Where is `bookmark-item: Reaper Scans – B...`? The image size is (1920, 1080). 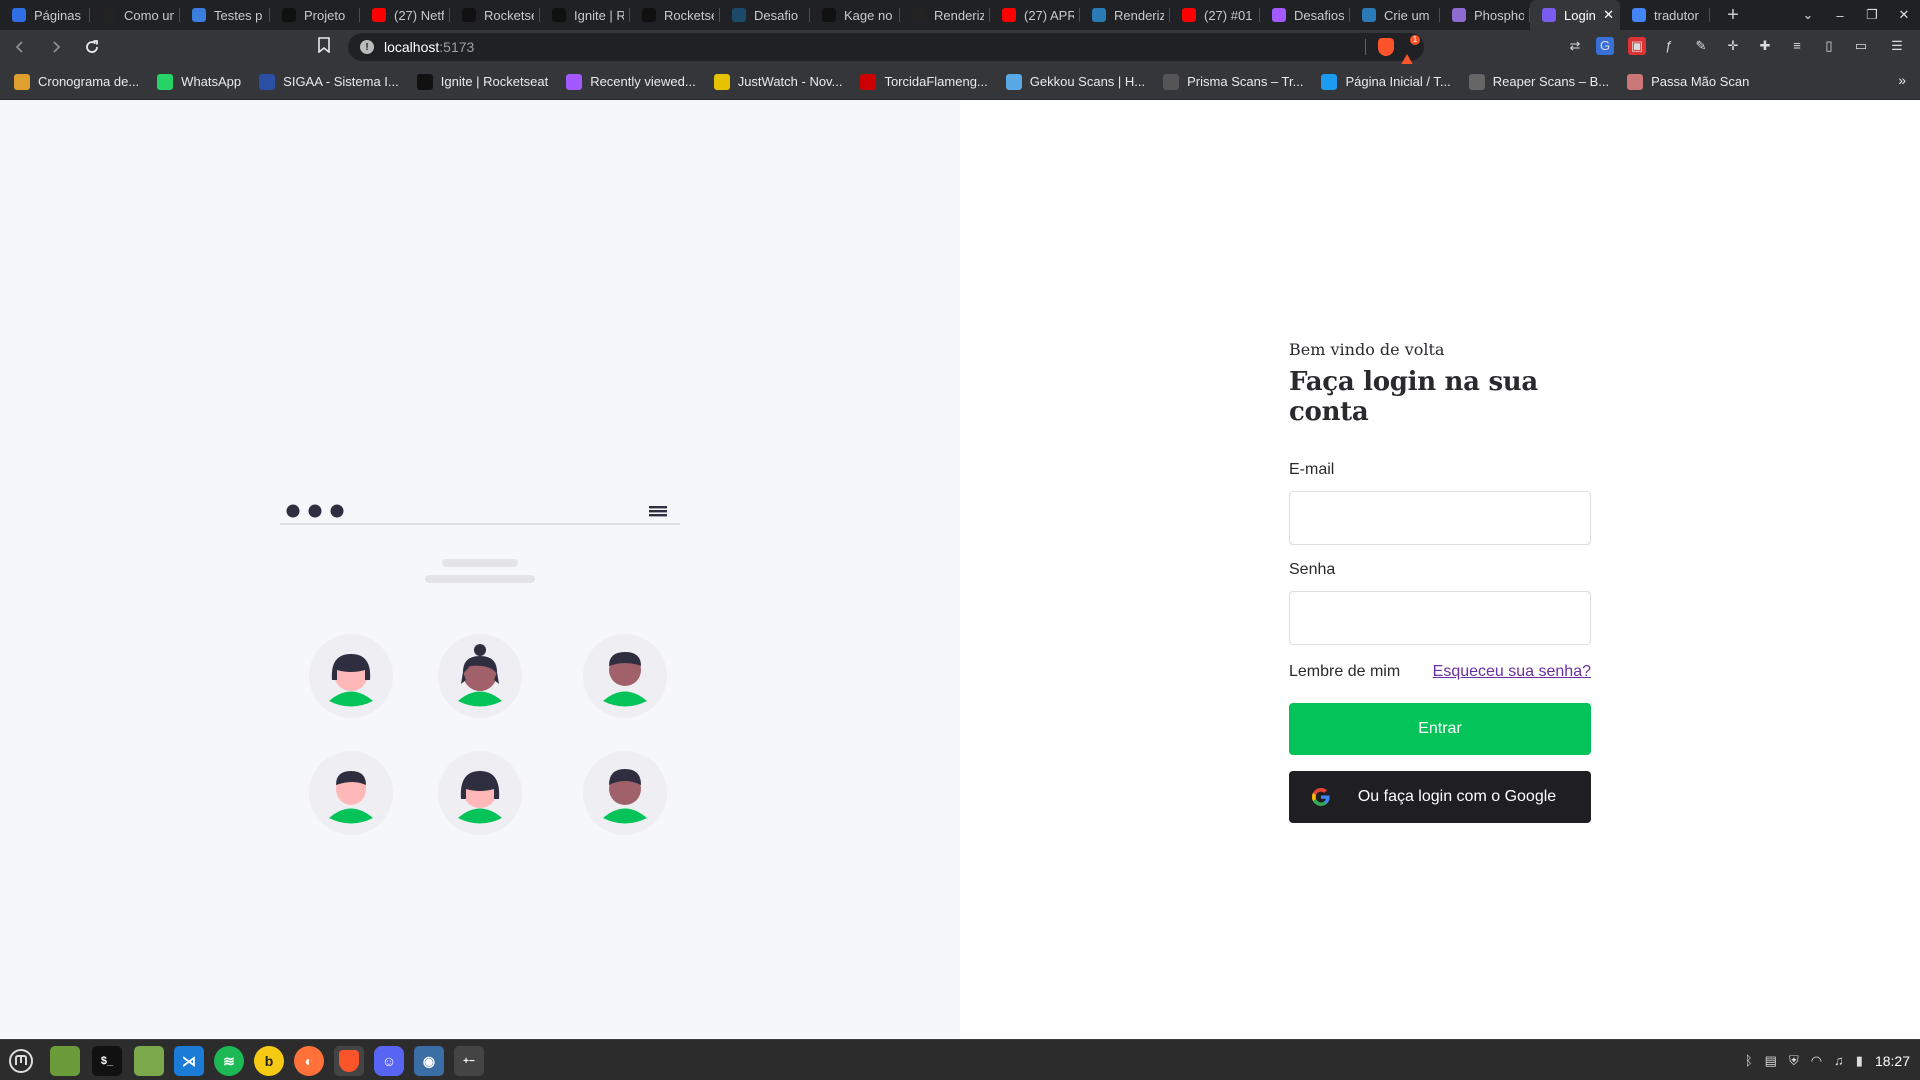 bookmark-item: Reaper Scans – B... is located at coordinates (1538, 81).